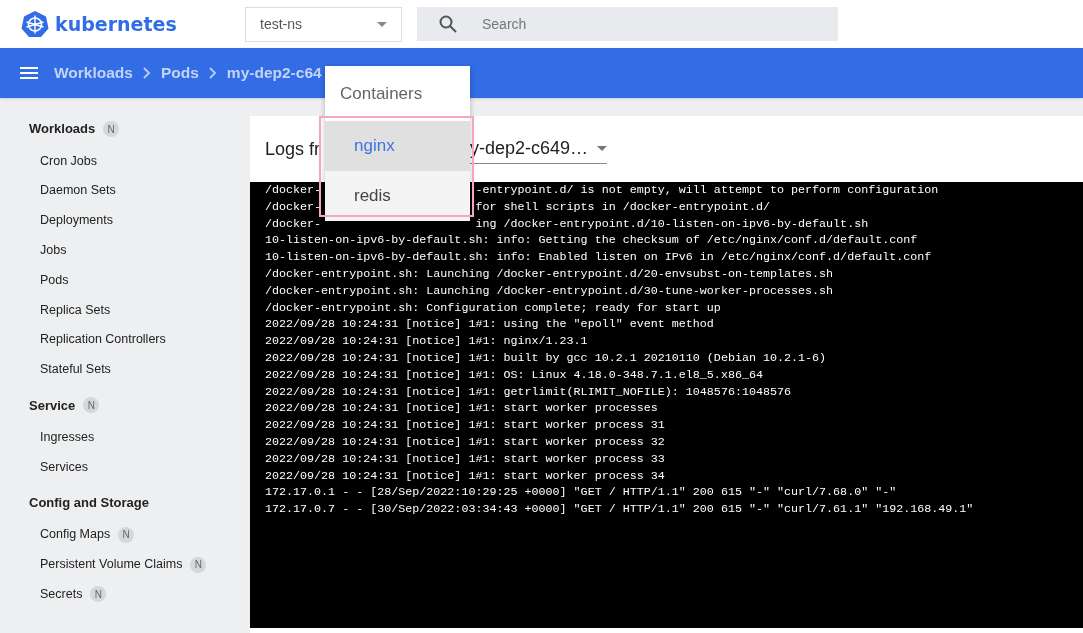 The image size is (1083, 633). I want to click on sidebar-section-title: Config and Storage, so click(89, 503).